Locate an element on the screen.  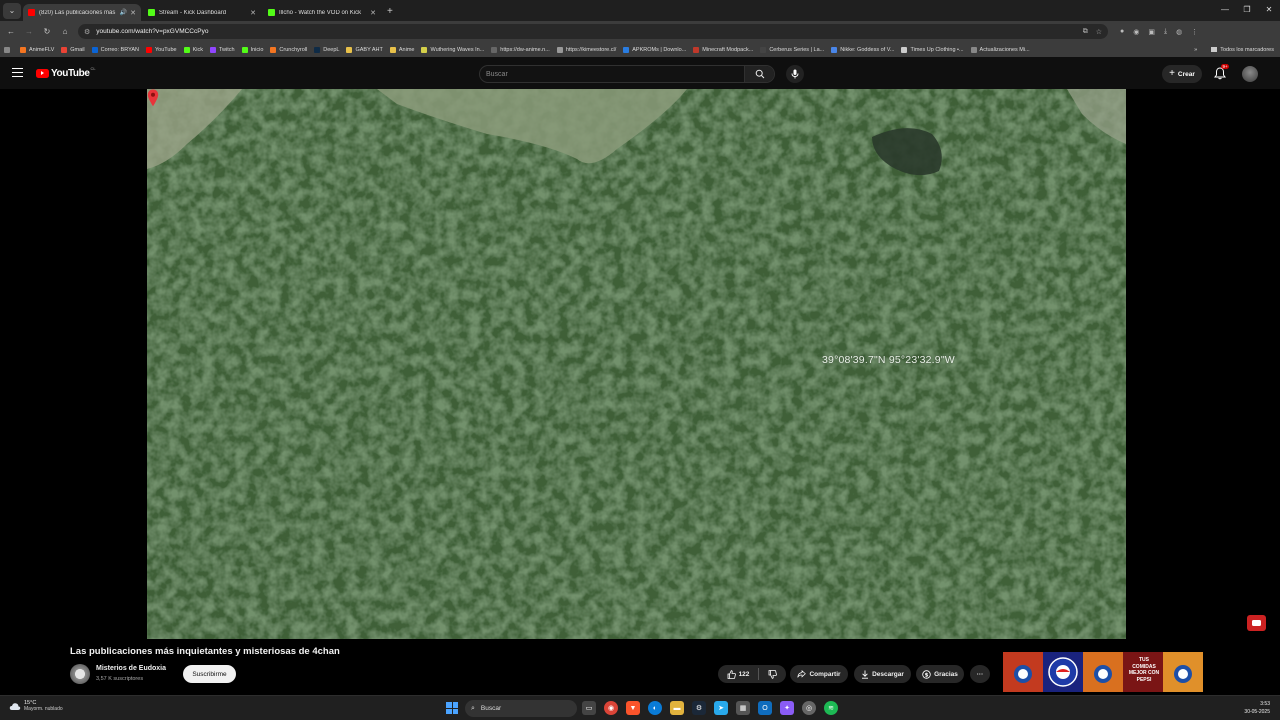
logo-wordmark: YouTube is located at coordinates (70, 73).